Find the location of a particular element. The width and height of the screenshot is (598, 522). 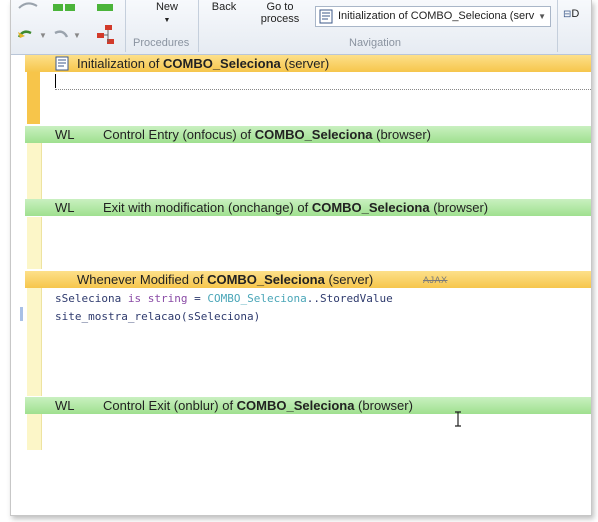

back-label: Back is located at coordinates (224, 7).